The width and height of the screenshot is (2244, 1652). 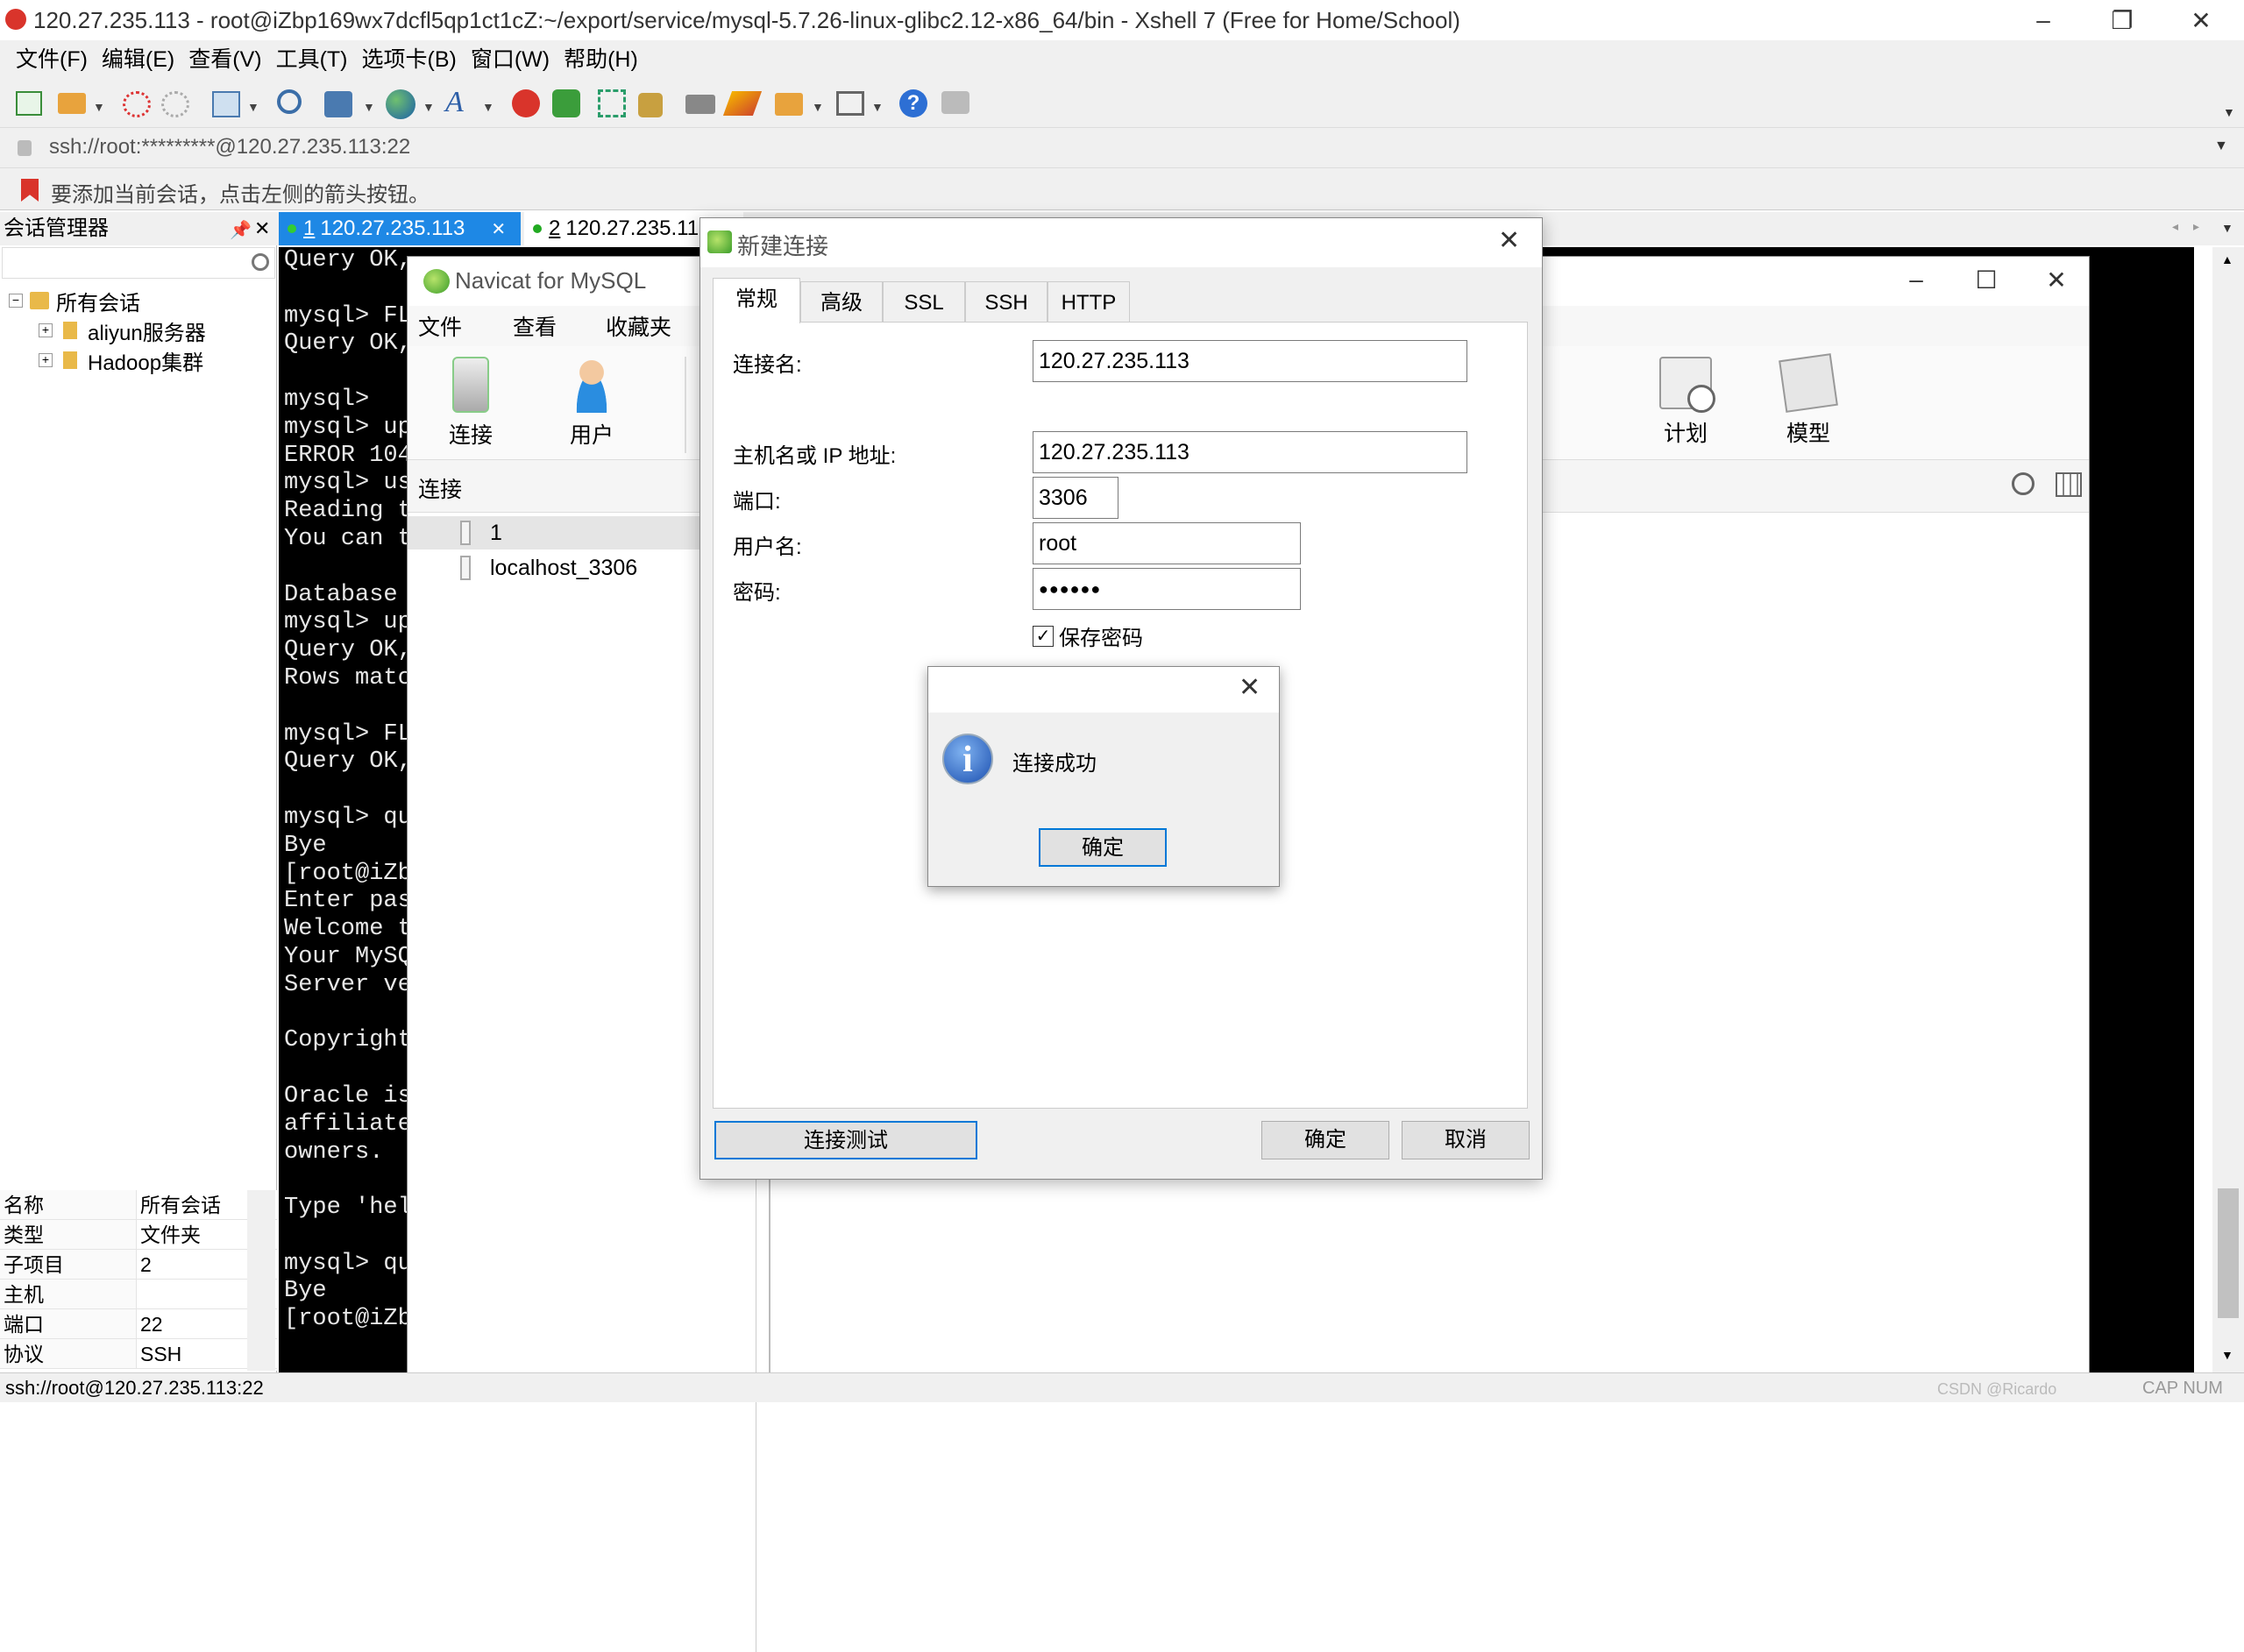 What do you see at coordinates (1987, 279) in the screenshot?
I see `maximize-button: ☐` at bounding box center [1987, 279].